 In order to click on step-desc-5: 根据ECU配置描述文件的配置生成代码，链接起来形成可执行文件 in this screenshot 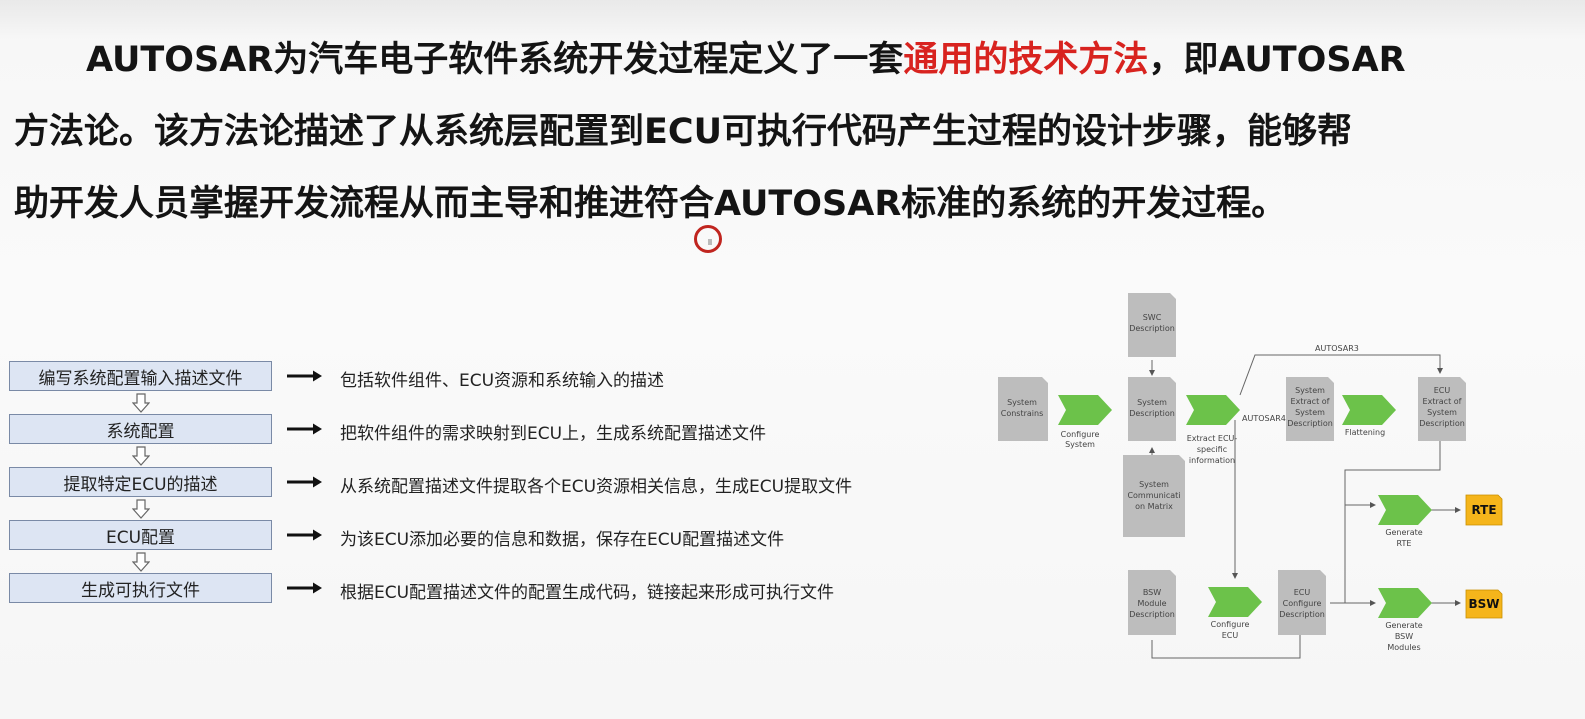, I will do `click(587, 593)`.